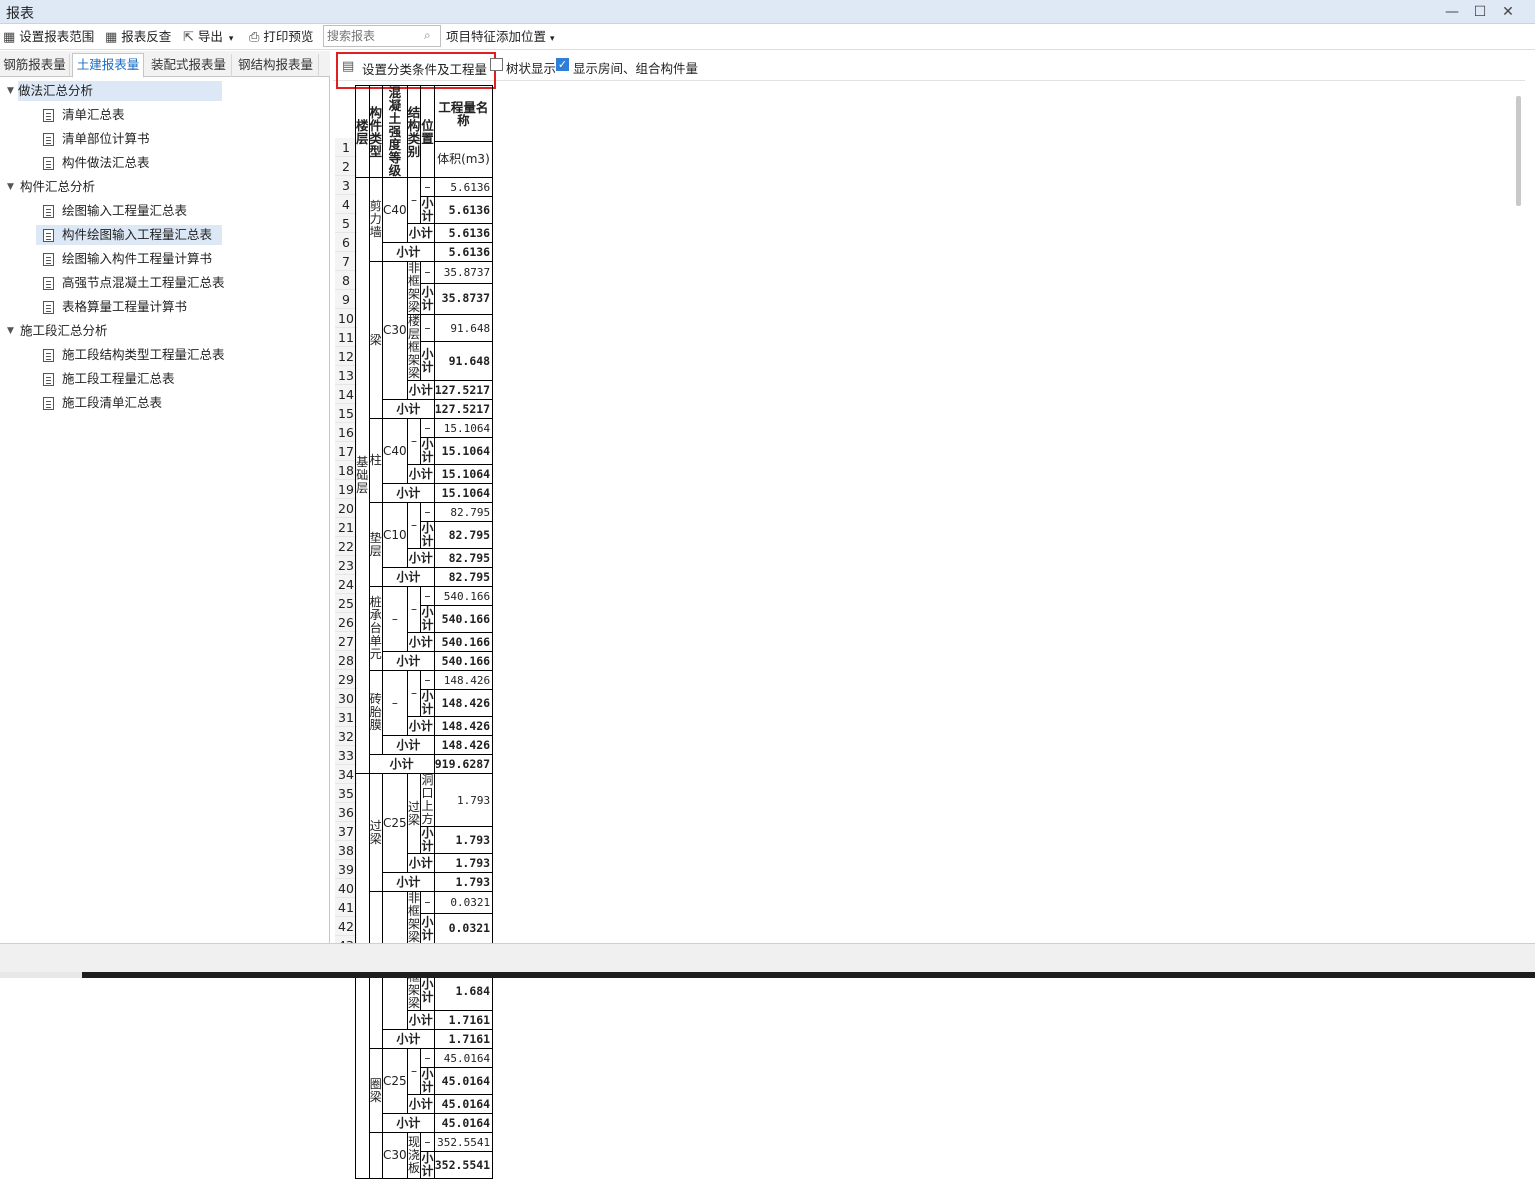  Describe the element at coordinates (362, 131) in the screenshot. I see `header-floor: 楼层` at that location.